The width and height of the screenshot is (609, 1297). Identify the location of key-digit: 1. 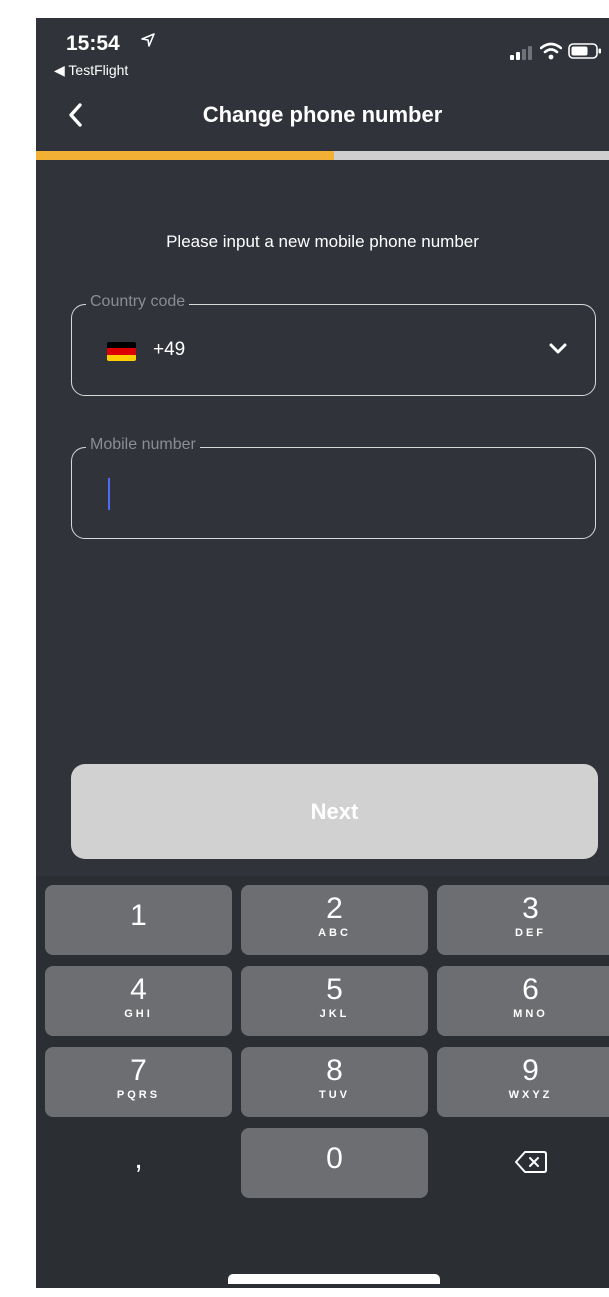
(138, 915).